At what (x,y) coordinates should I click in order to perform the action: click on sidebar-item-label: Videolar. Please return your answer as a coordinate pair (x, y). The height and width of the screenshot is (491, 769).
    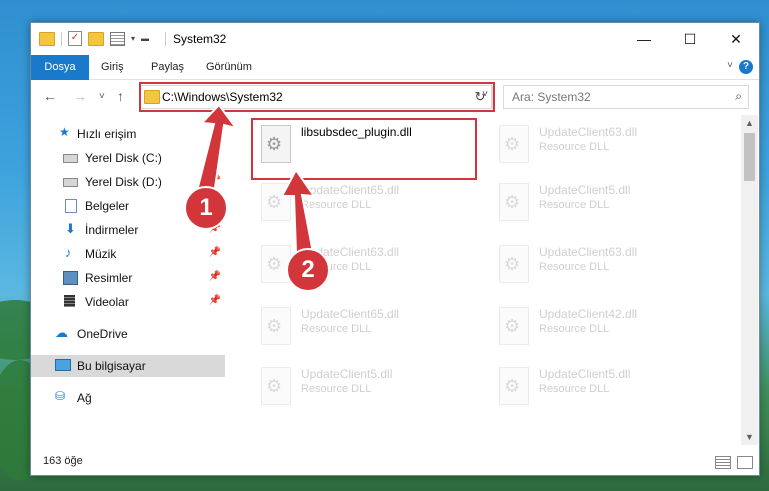
    Looking at the image, I should click on (107, 302).